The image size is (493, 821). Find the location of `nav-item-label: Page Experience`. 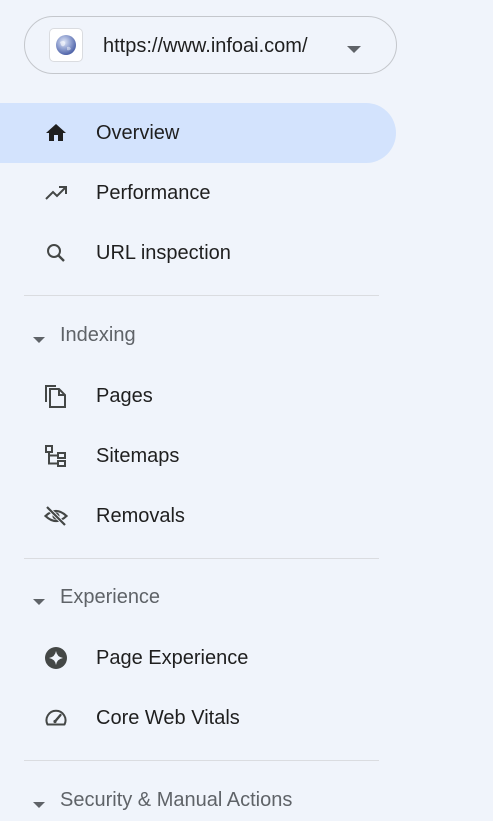

nav-item-label: Page Experience is located at coordinates (172, 658).